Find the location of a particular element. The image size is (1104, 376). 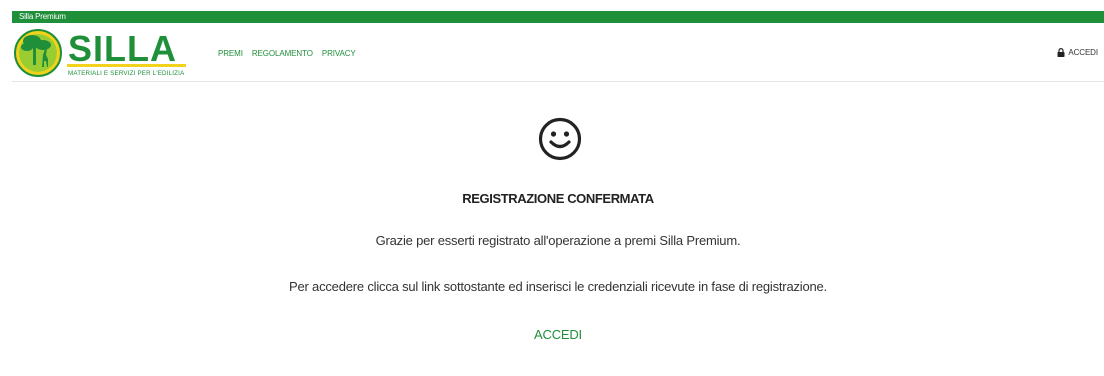

main-nav: PREMI REGOLAMENTO PRIVACY is located at coordinates (287, 53).